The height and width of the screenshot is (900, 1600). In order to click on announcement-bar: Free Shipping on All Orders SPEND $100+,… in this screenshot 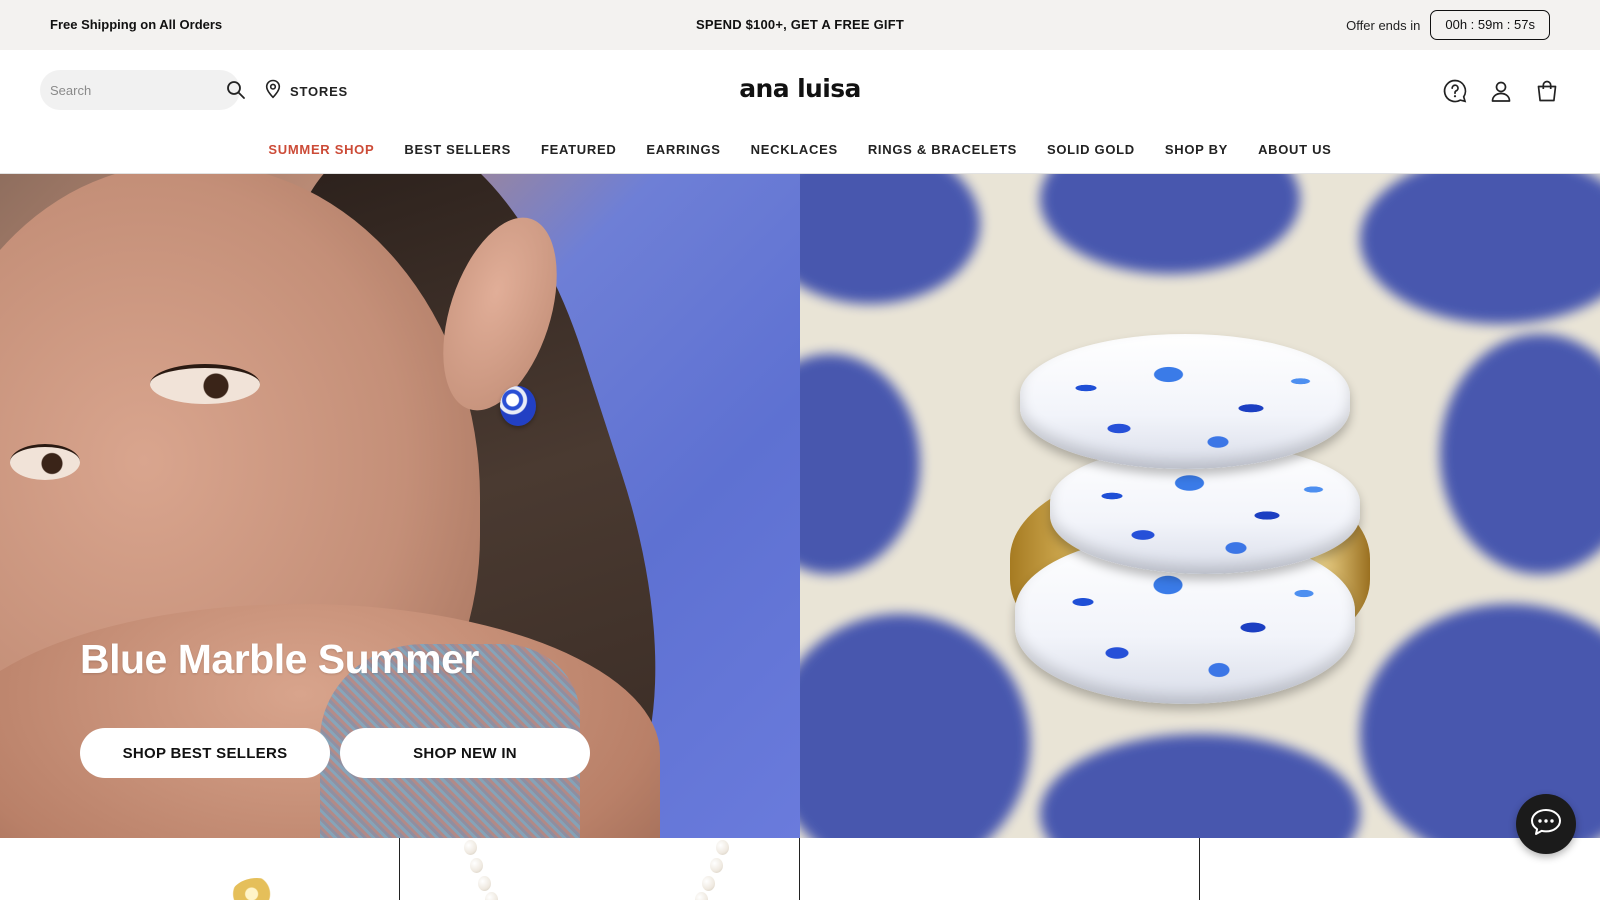, I will do `click(800, 25)`.